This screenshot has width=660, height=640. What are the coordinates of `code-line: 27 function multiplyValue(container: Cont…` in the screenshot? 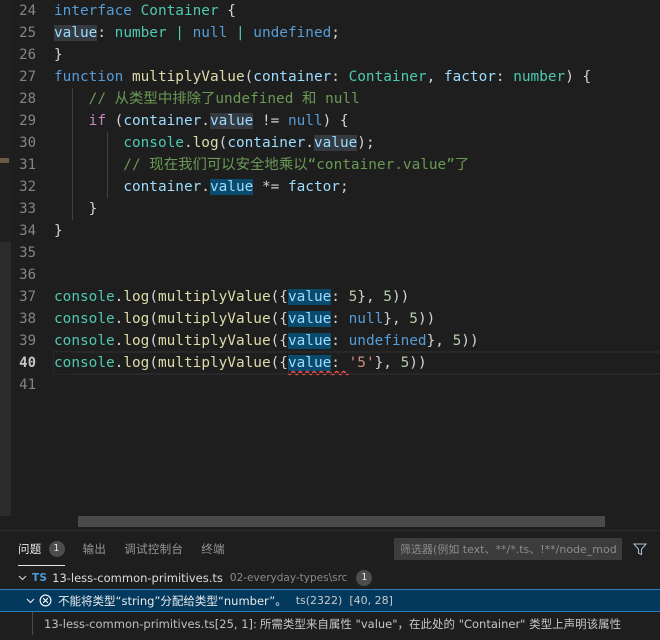 It's located at (335, 77).